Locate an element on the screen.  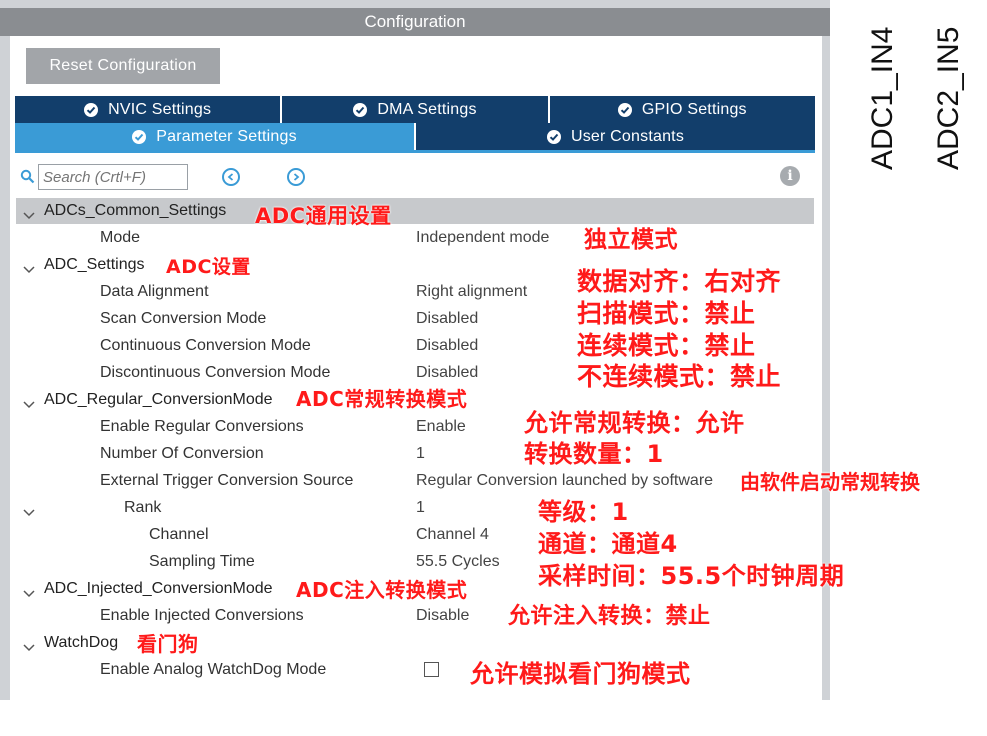
param-label: Data Alignment is located at coordinates (154, 291).